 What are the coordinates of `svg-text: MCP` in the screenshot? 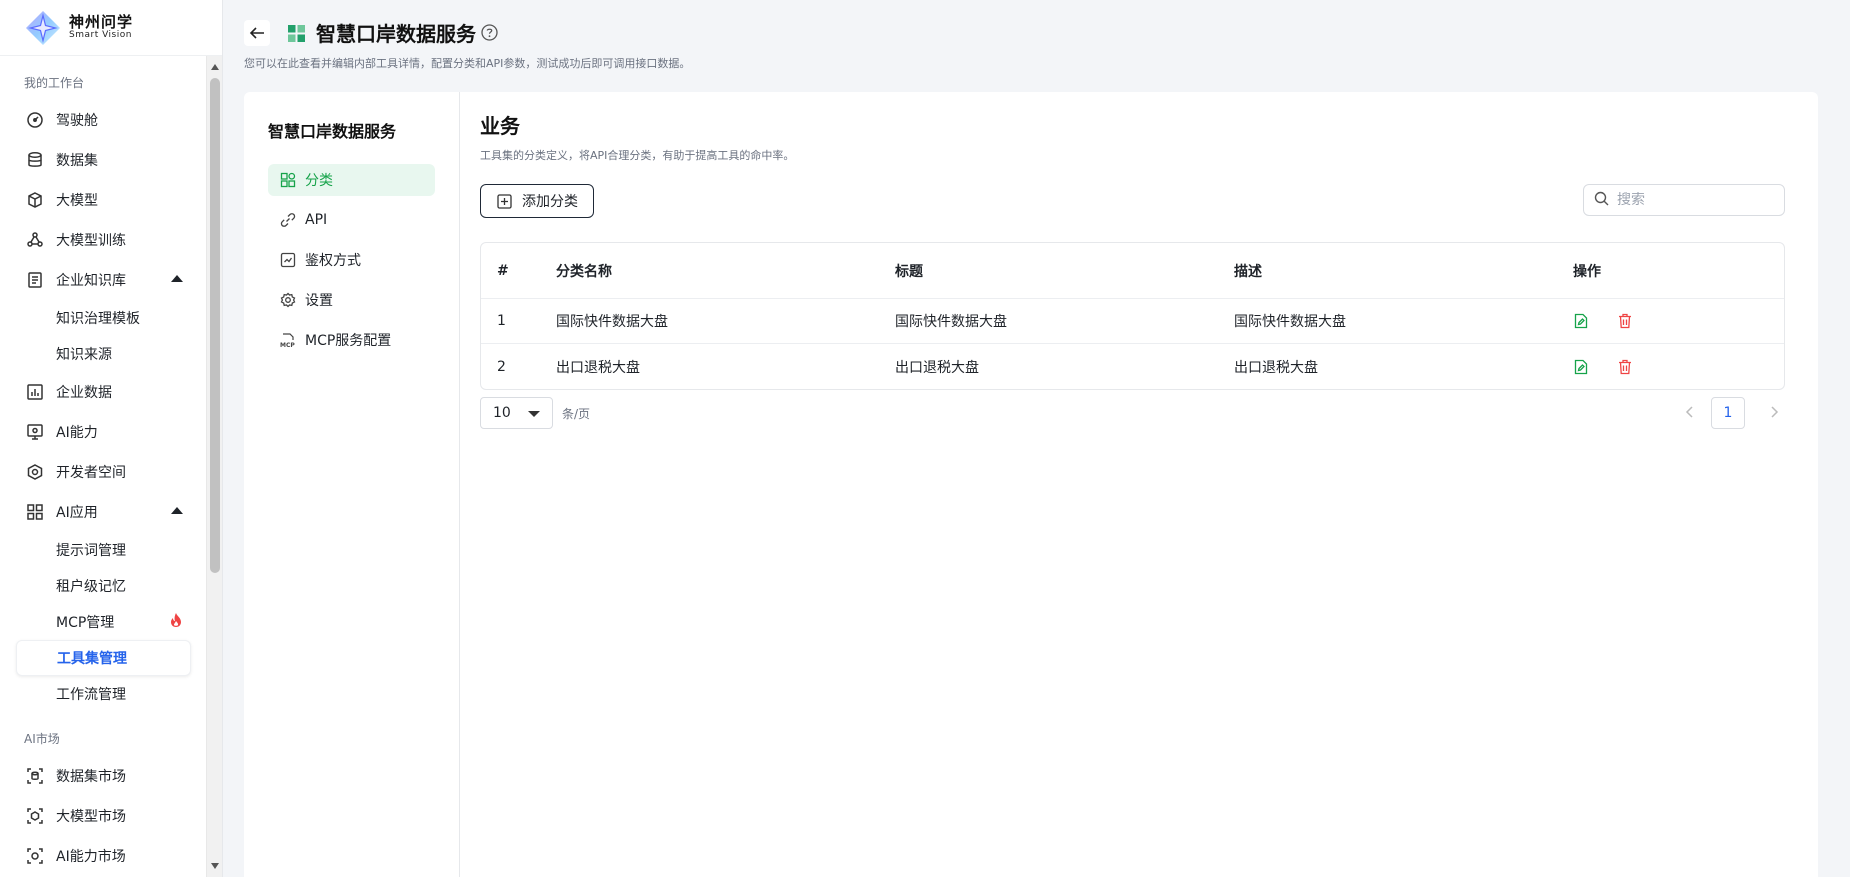 It's located at (287, 345).